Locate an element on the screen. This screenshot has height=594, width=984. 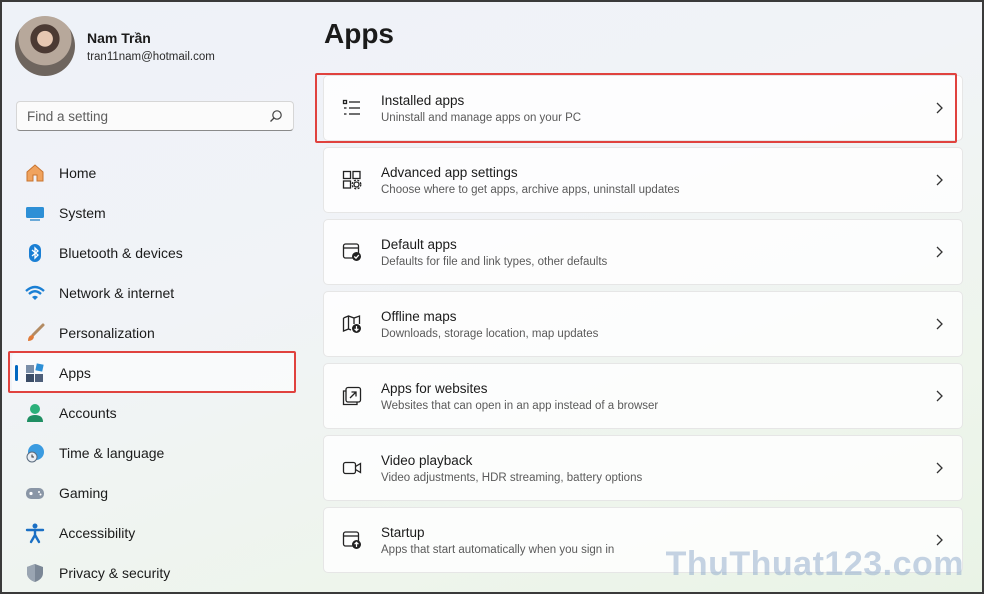
default-apps-icon is located at coordinates (352, 252).